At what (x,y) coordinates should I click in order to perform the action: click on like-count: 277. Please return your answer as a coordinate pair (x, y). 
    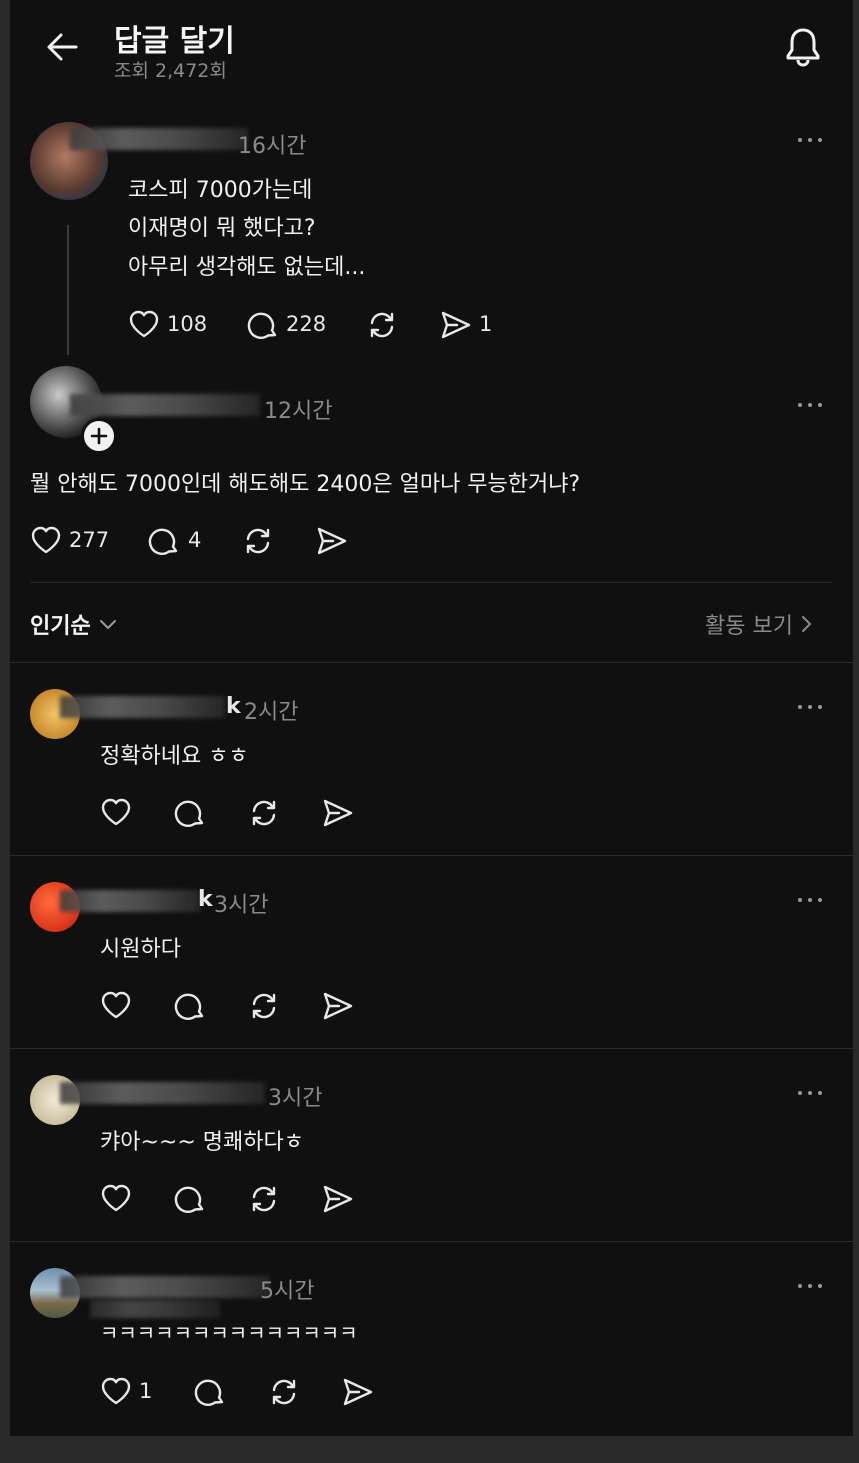
    Looking at the image, I should click on (89, 540).